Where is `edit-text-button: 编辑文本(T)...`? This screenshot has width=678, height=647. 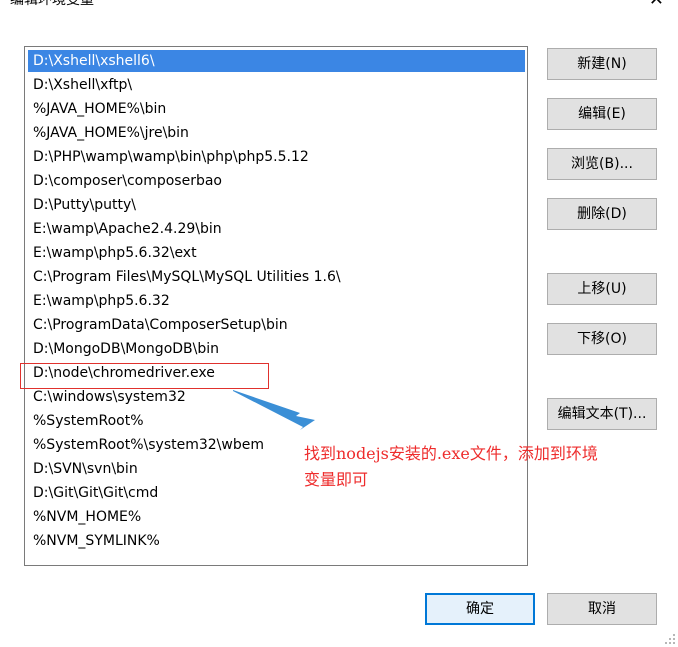 edit-text-button: 编辑文本(T)... is located at coordinates (602, 414).